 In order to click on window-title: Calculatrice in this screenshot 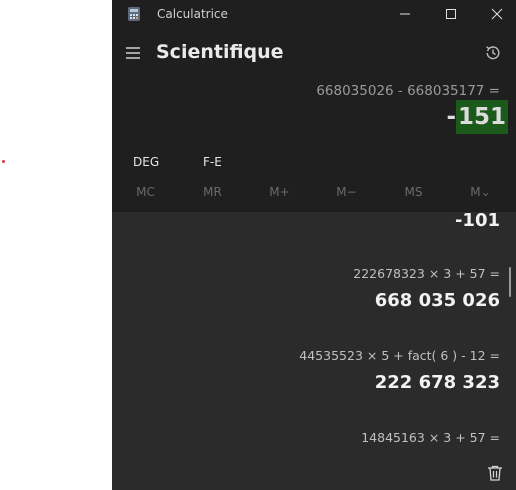, I will do `click(192, 14)`.